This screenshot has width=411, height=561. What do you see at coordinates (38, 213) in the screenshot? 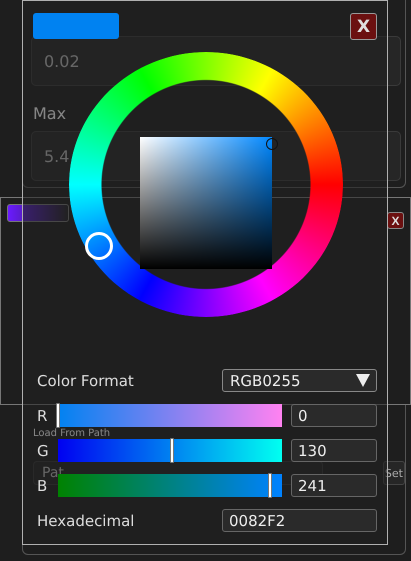
I see `gradient-bar` at bounding box center [38, 213].